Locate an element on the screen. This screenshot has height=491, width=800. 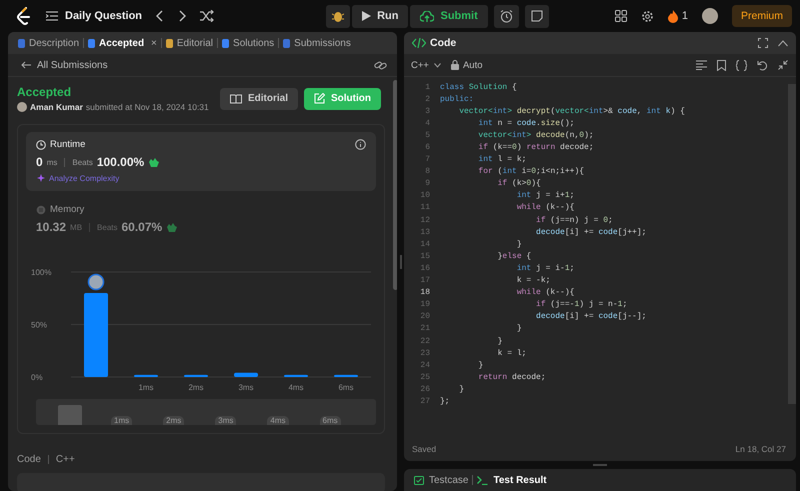
alarm-clock-icon is located at coordinates (506, 16).